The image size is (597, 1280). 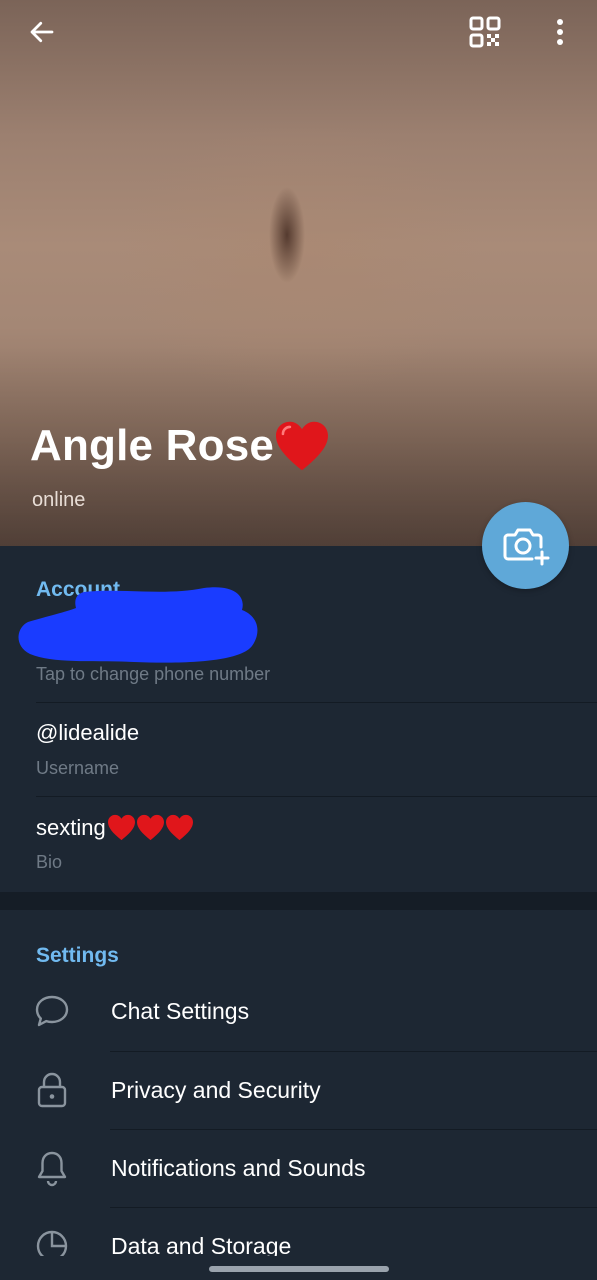 I want to click on arrow-left-icon, so click(x=42, y=32).